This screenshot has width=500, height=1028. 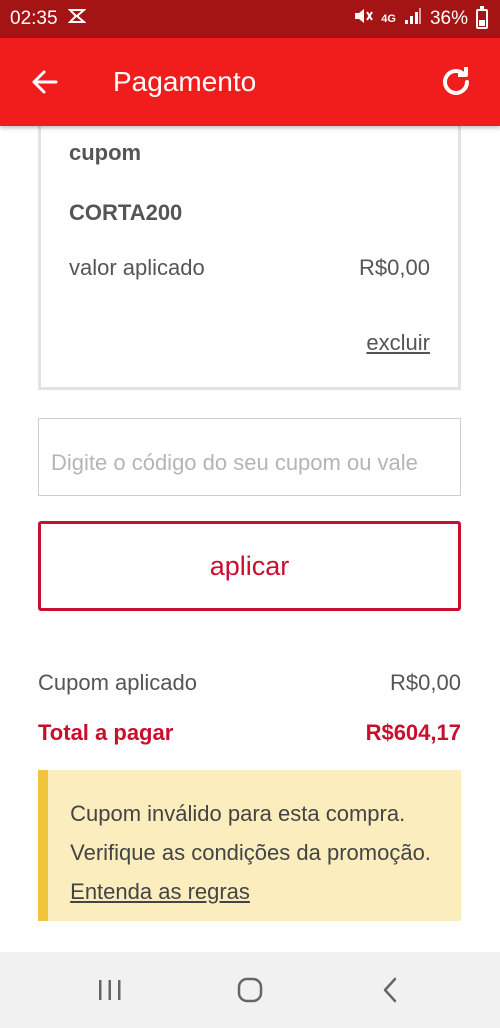 I want to click on system-nav-bar, so click(x=250, y=990).